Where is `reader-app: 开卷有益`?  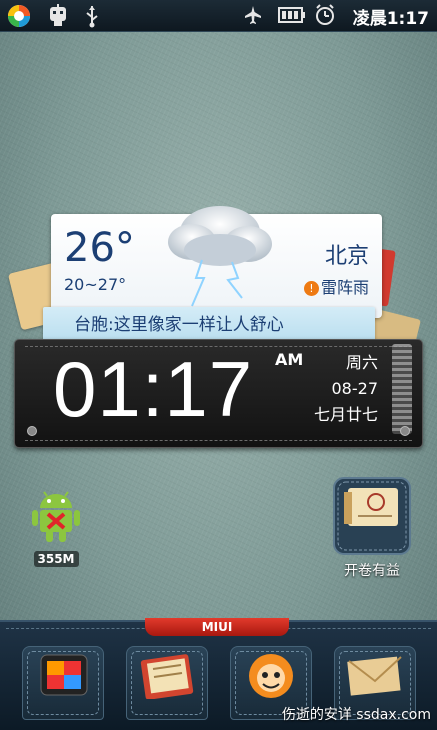
reader-app: 开卷有益 is located at coordinates (372, 528).